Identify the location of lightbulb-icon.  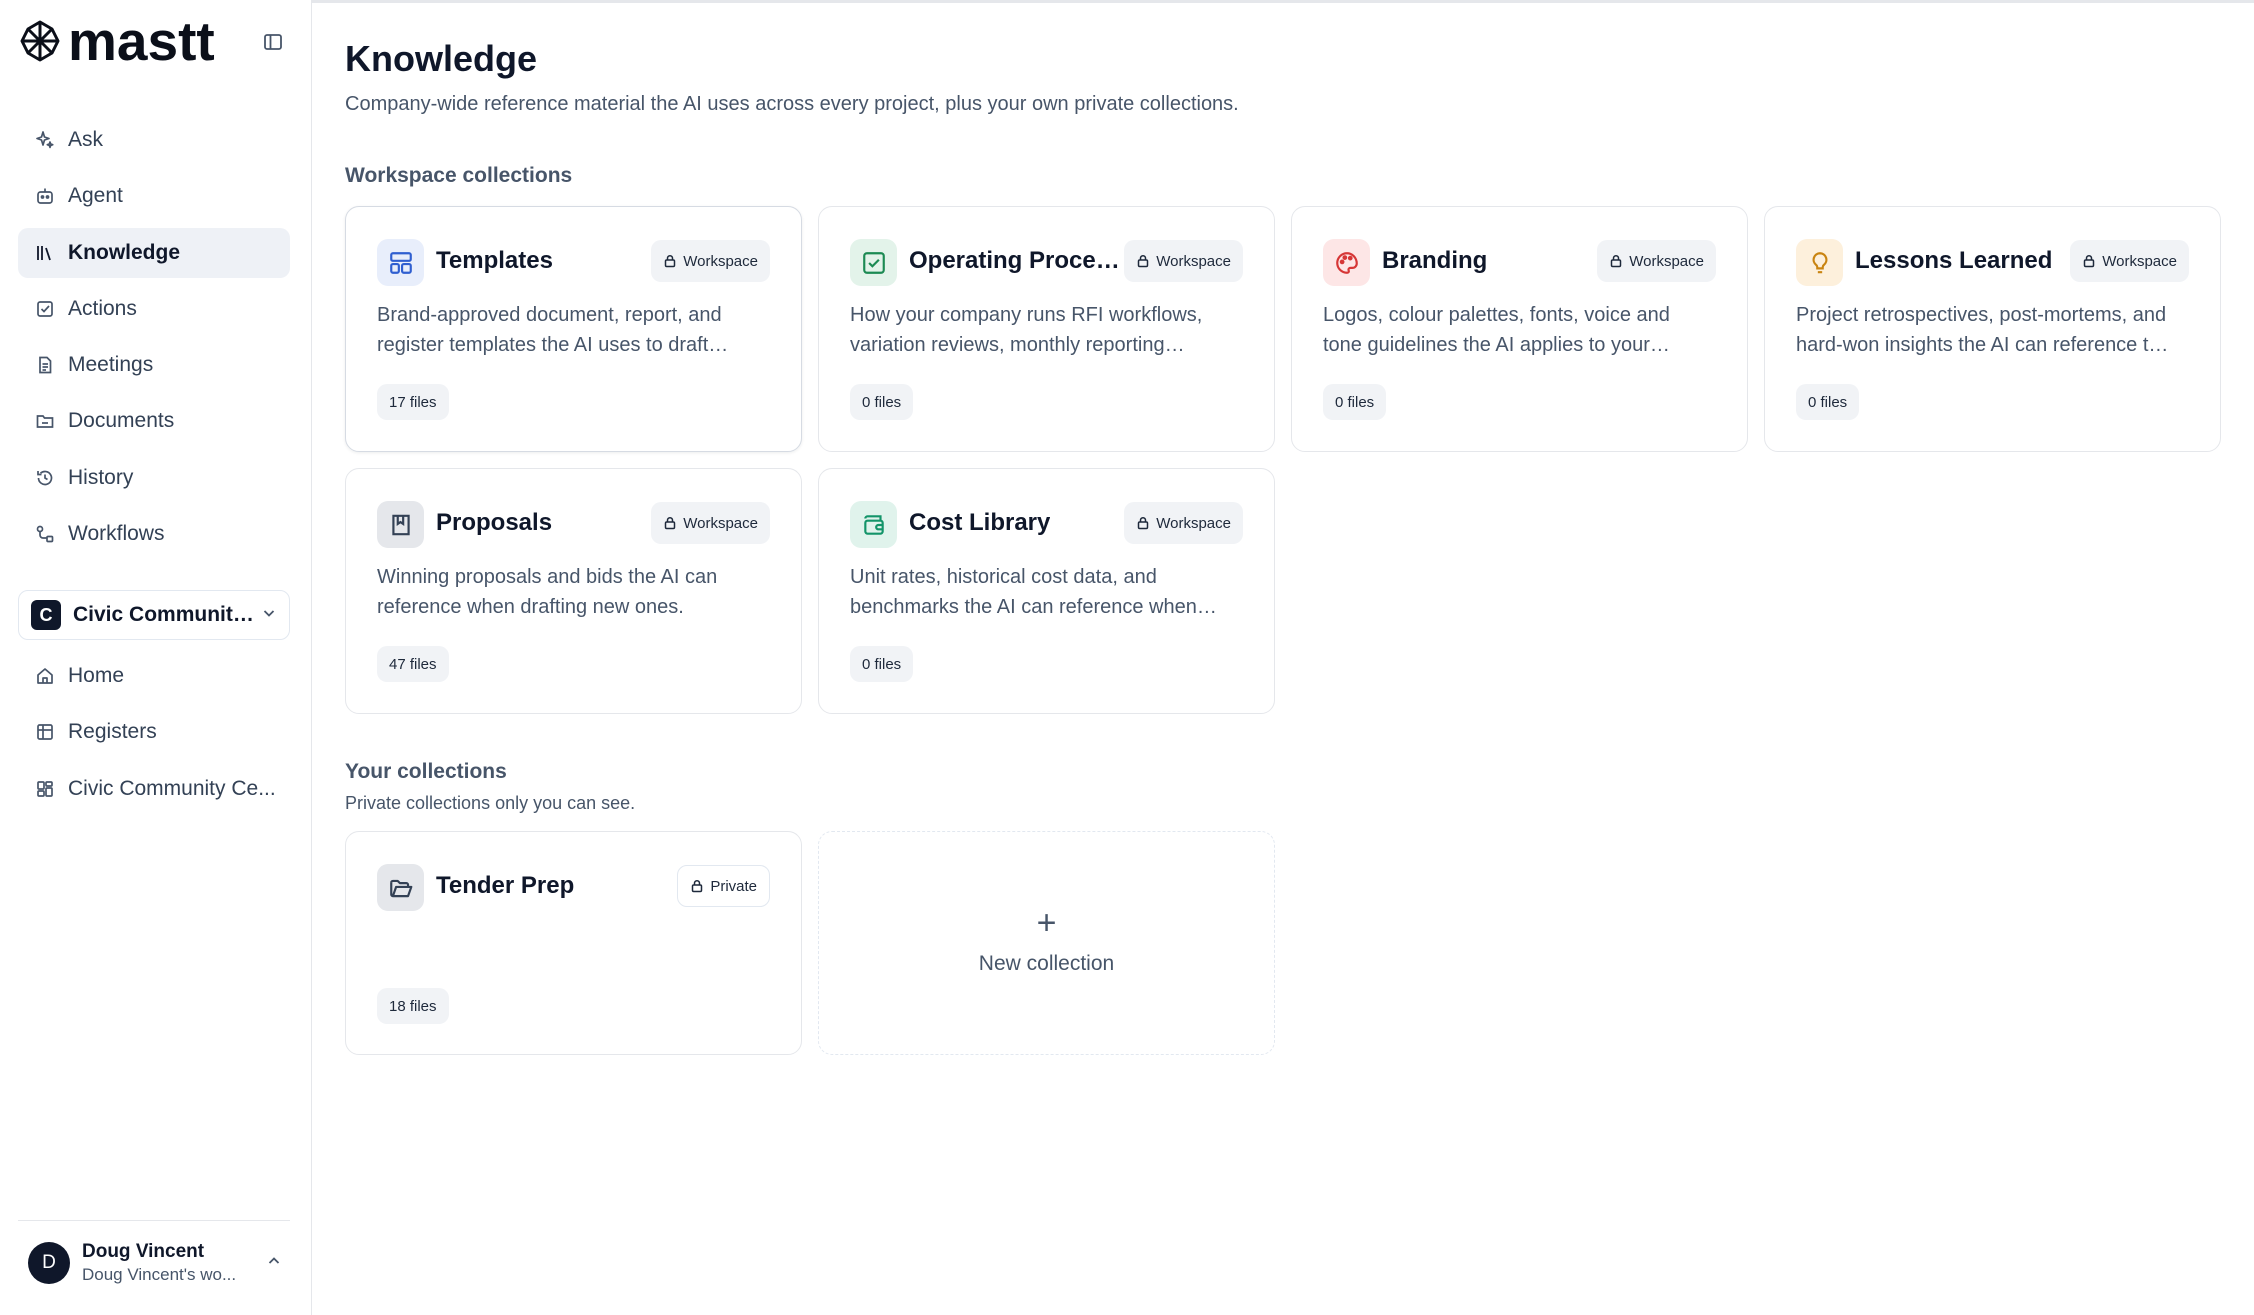
(1819, 262).